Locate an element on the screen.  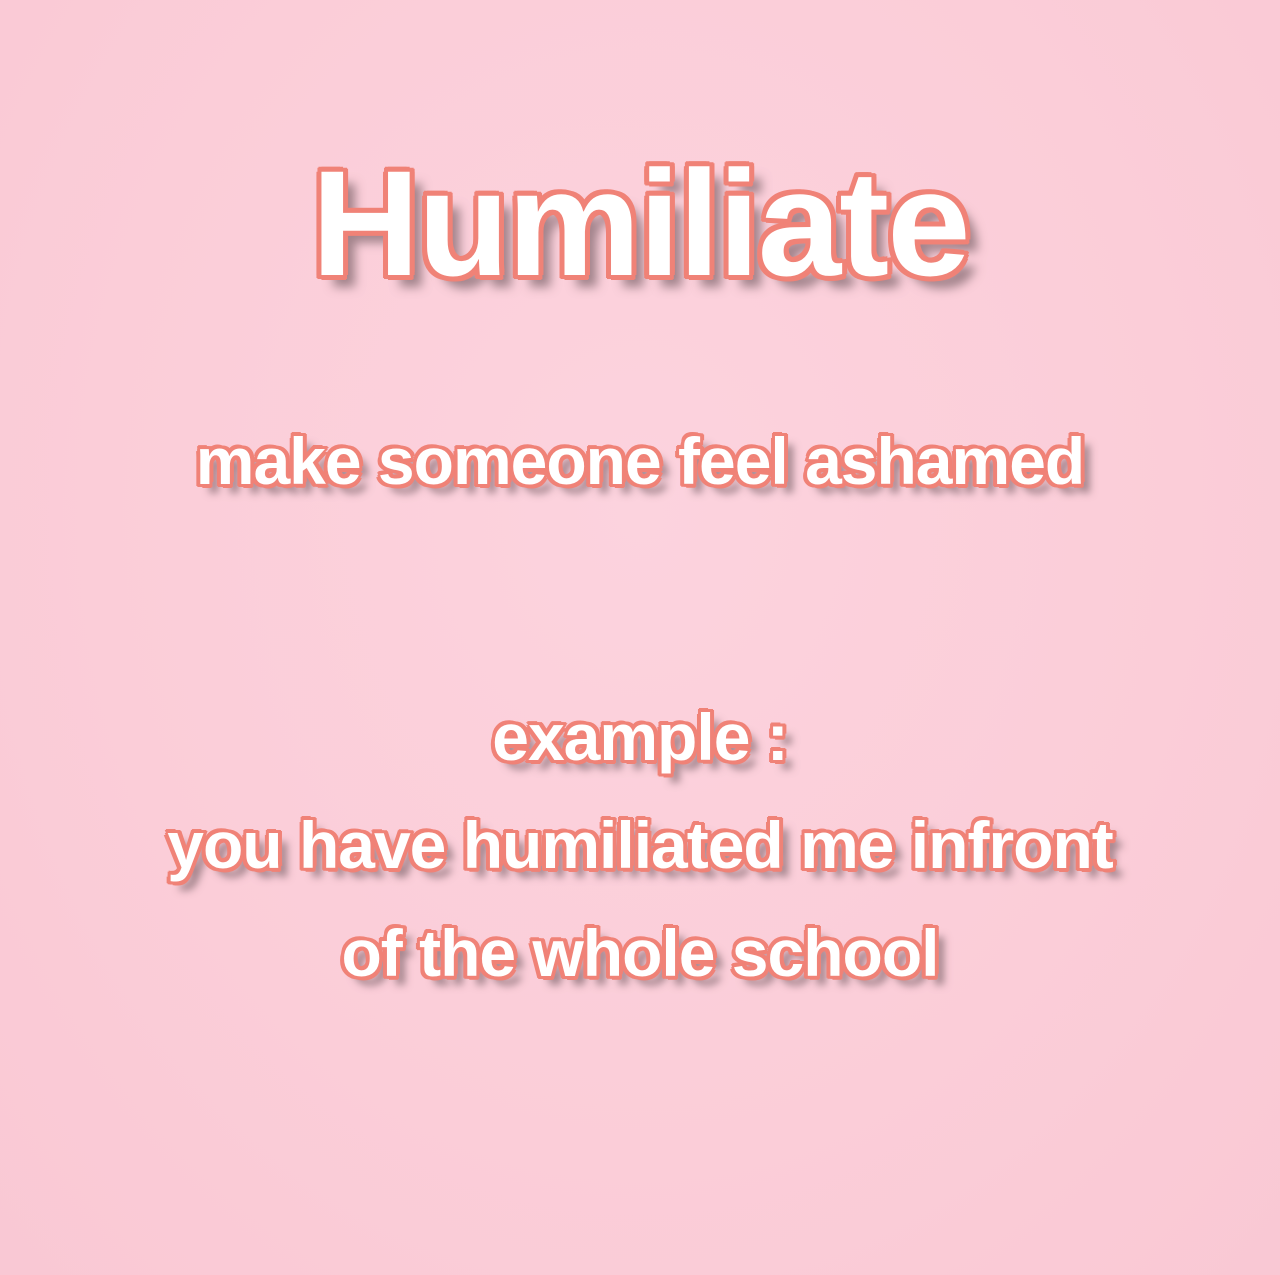
example-label: example : is located at coordinates (640, 737).